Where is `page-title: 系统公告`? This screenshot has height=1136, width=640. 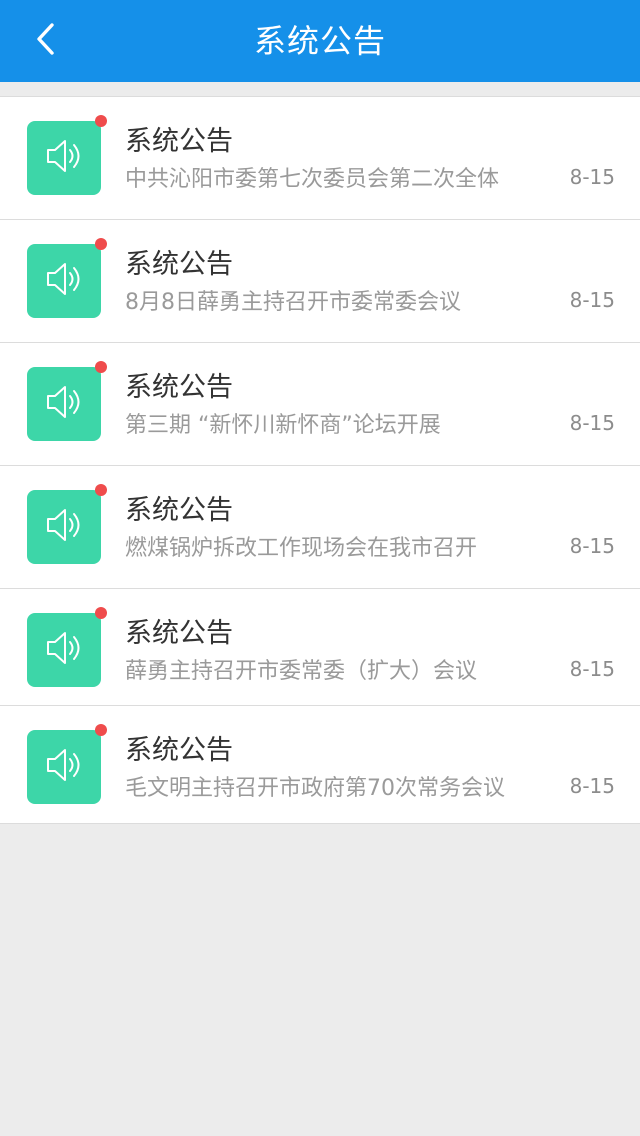 page-title: 系统公告 is located at coordinates (319, 41).